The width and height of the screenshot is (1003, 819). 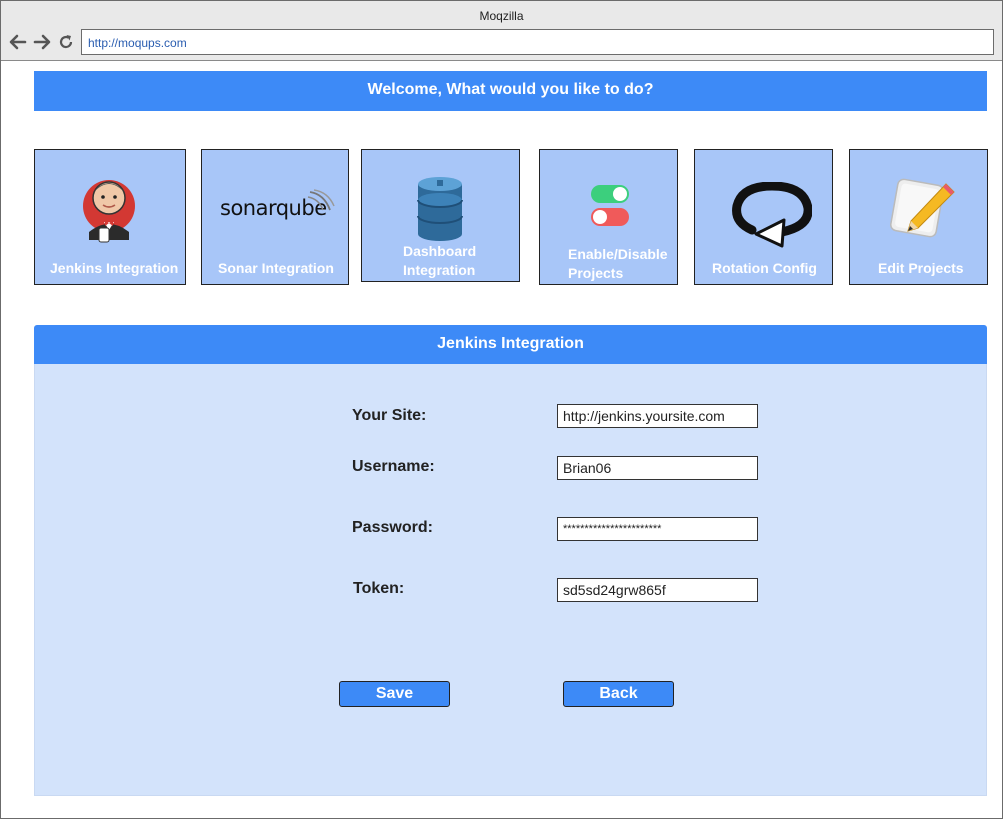 I want to click on username-label: Username:, so click(x=393, y=466).